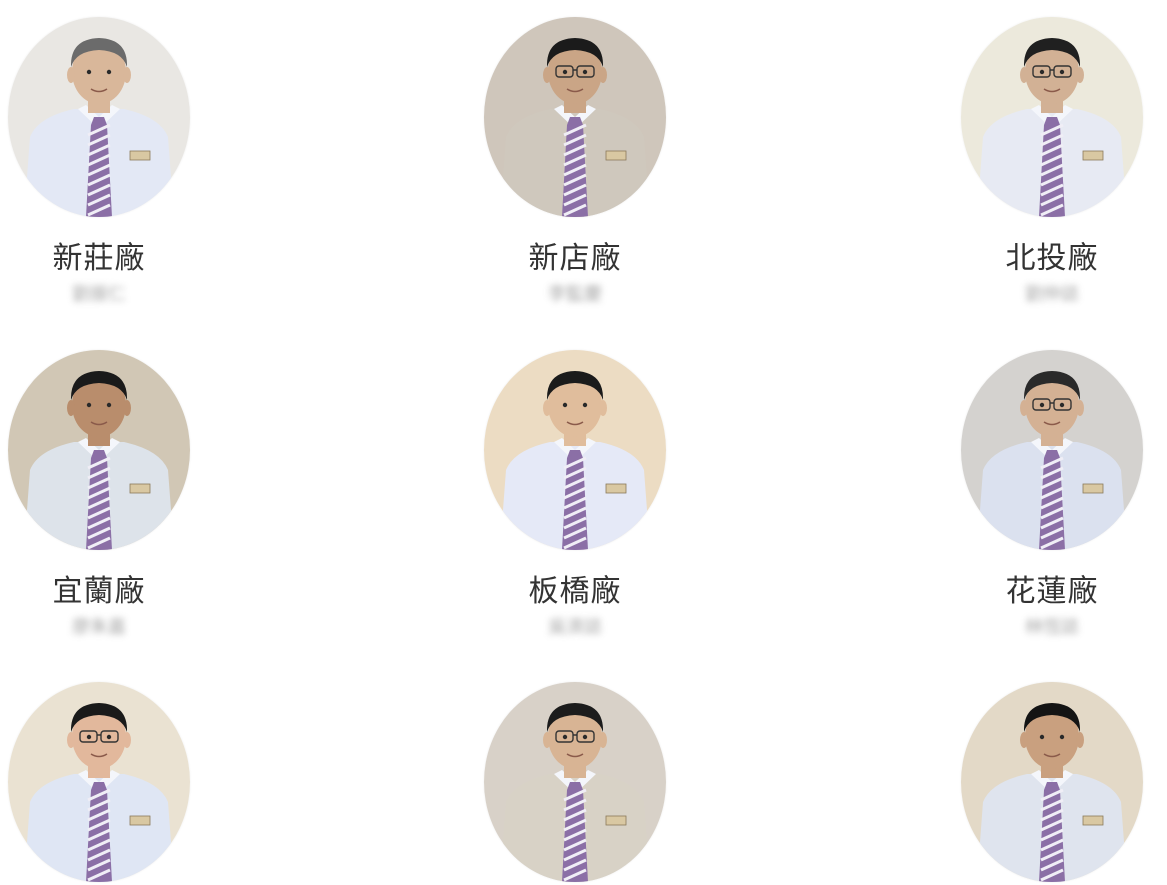 Image resolution: width=1167 pixels, height=885 pixels. Describe the element at coordinates (99, 258) in the screenshot. I see `plant-name: 新莊廠` at that location.